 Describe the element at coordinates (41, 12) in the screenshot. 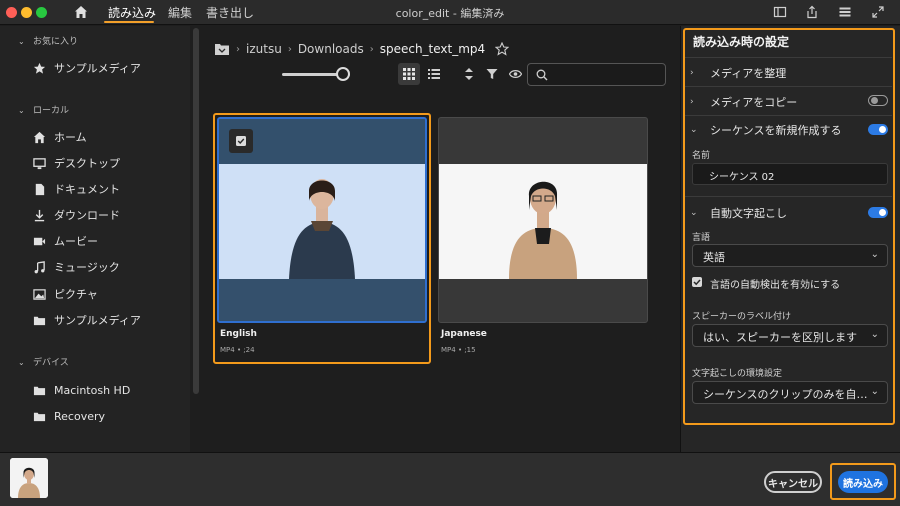

I see `zoom-window-button` at that location.